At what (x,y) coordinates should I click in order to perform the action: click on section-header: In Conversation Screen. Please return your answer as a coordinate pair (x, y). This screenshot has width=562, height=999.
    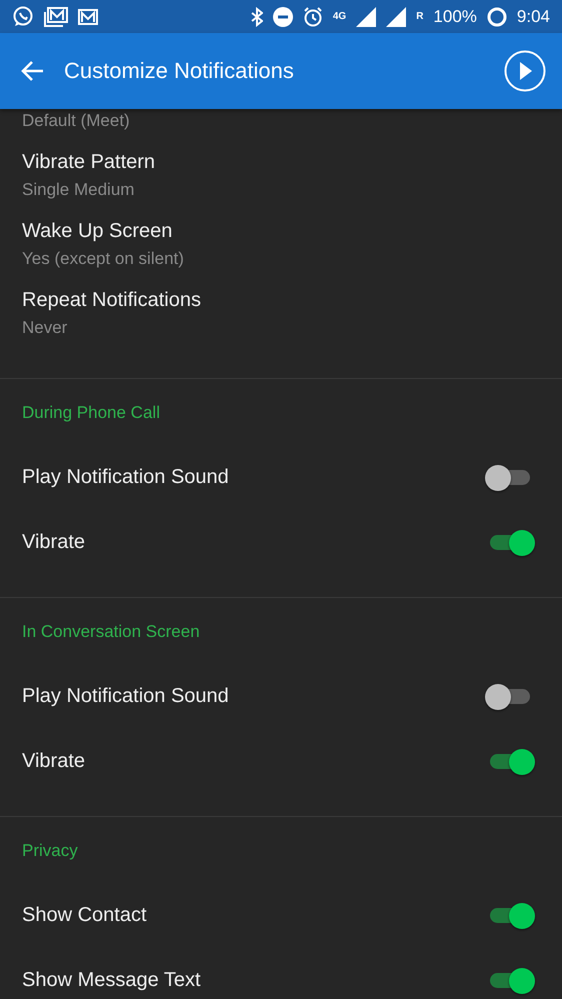
    Looking at the image, I should click on (111, 632).